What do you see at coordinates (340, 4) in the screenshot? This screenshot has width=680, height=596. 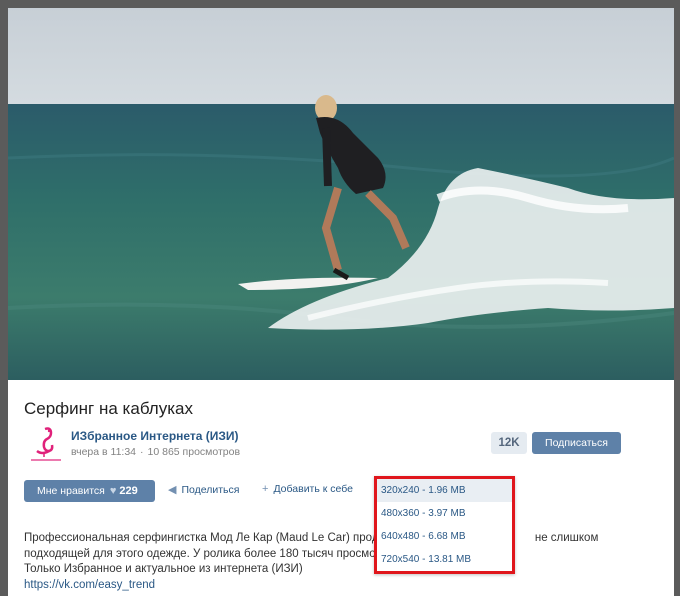 I see `window-frame-top` at bounding box center [340, 4].